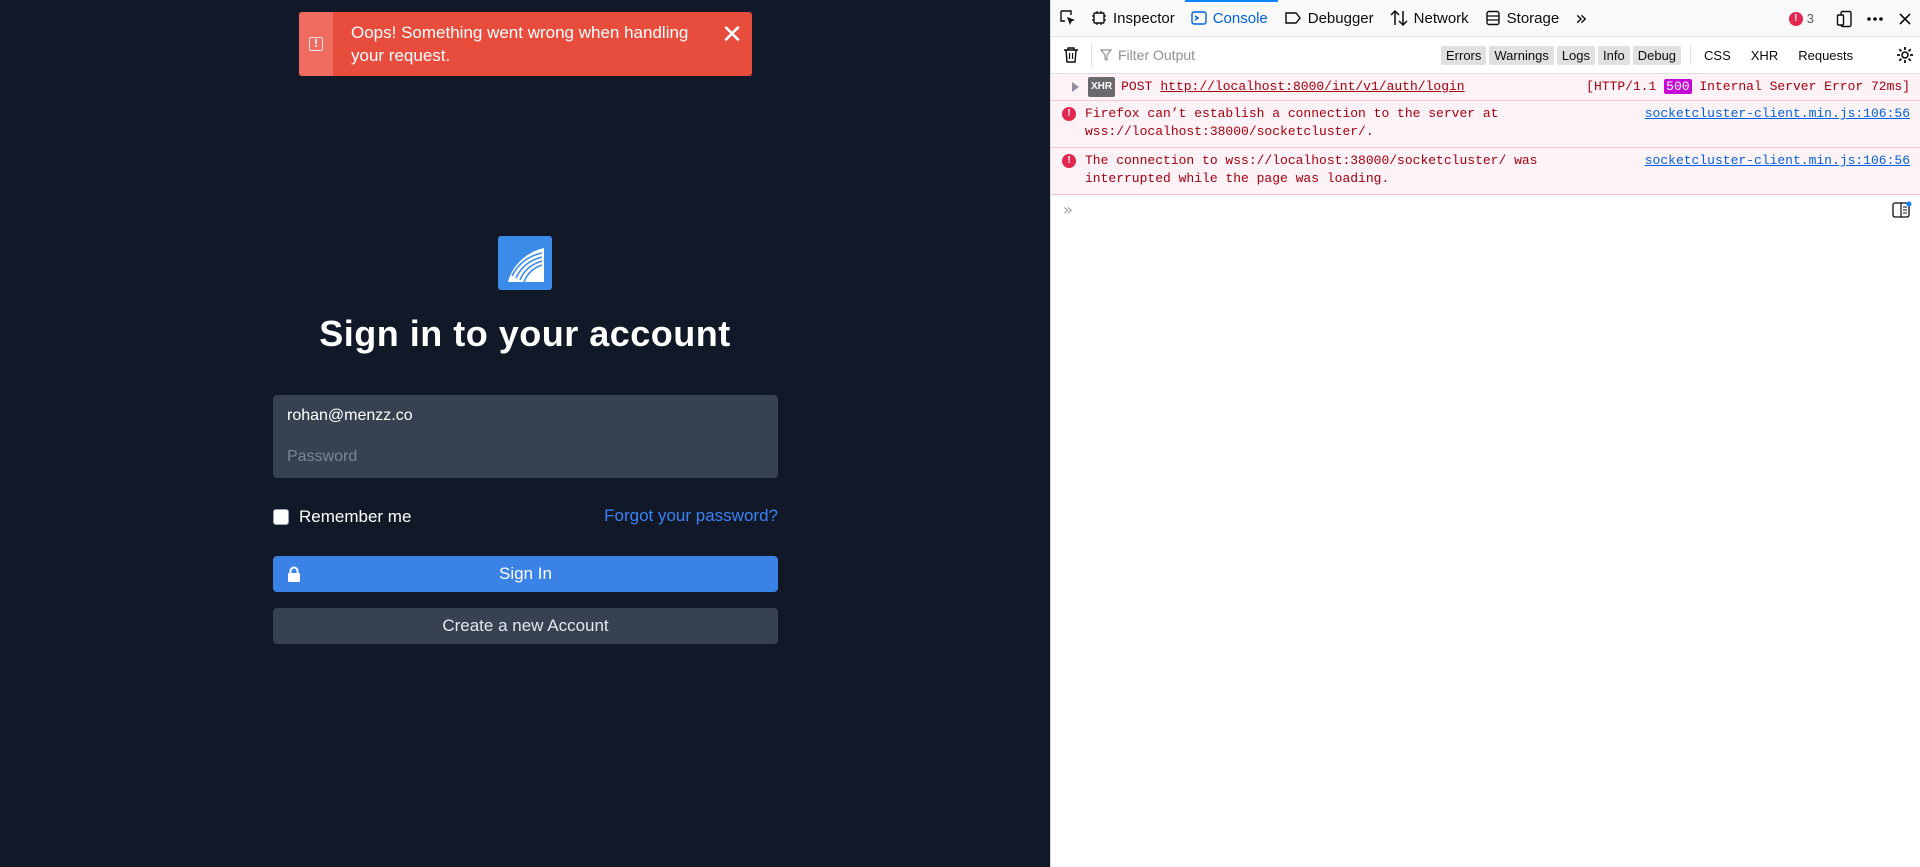 This screenshot has height=867, width=1920. Describe the element at coordinates (1678, 86) in the screenshot. I see `status-code-badge: 500` at that location.